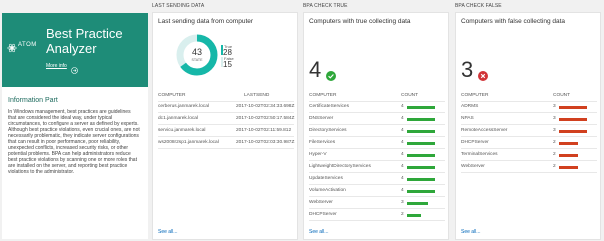  What do you see at coordinates (265, 106) in the screenshot?
I see `lastsend-value: 2017-10-02T02:34:33.698Z` at bounding box center [265, 106].